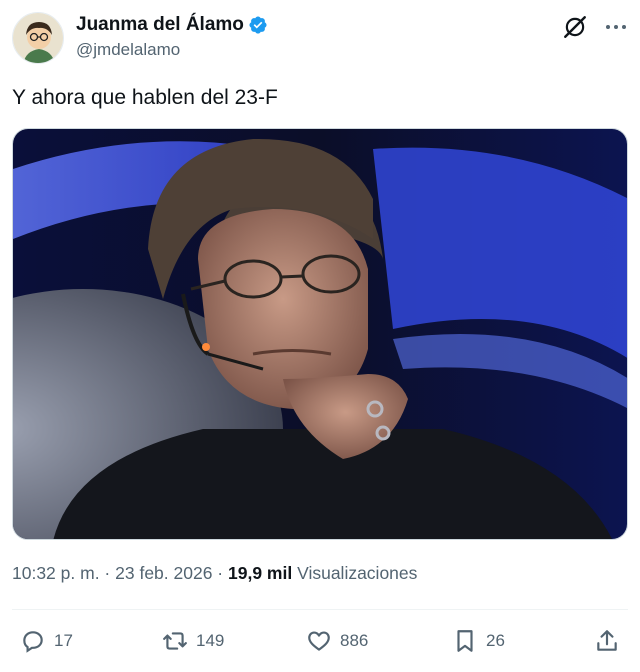  Describe the element at coordinates (354, 640) in the screenshot. I see `like-count: 886` at that location.